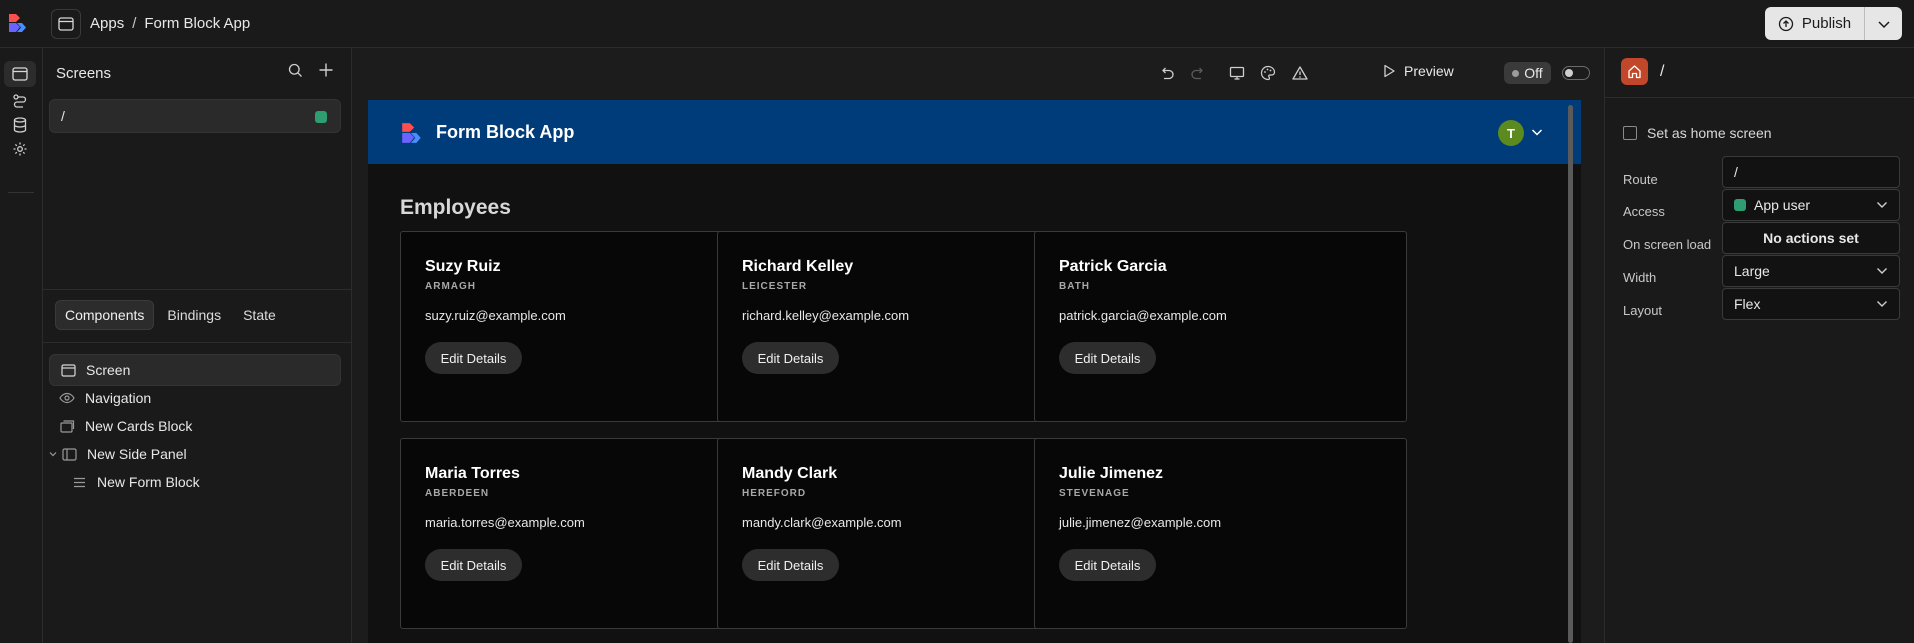 The width and height of the screenshot is (1914, 643). What do you see at coordinates (118, 398) in the screenshot?
I see `component-label: Navigation` at bounding box center [118, 398].